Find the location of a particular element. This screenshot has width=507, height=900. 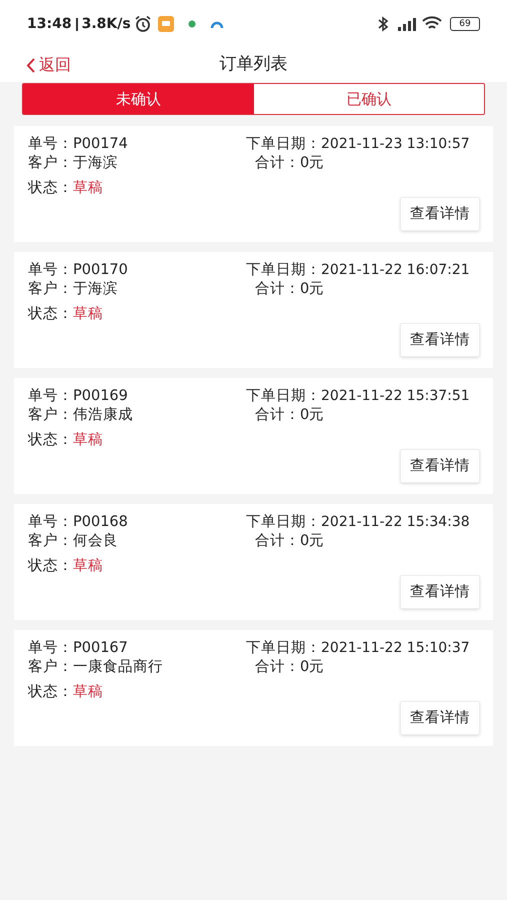

tab: 已确认 is located at coordinates (369, 99).